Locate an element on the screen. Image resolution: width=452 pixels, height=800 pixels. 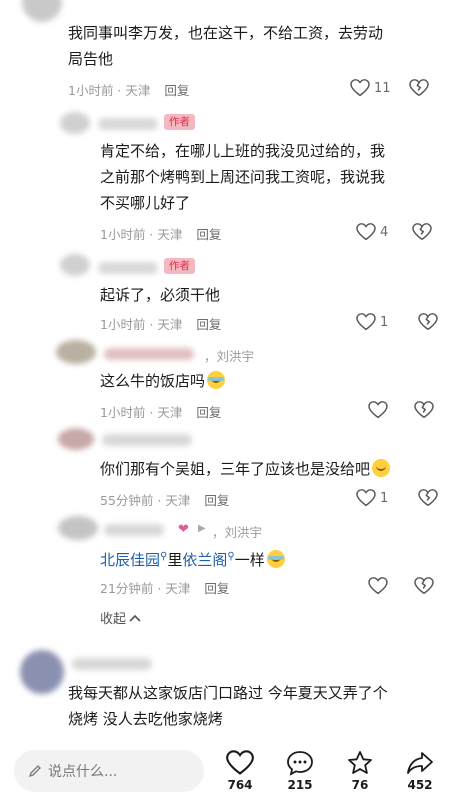
location-link: 北辰佳园 is located at coordinates (130, 560).